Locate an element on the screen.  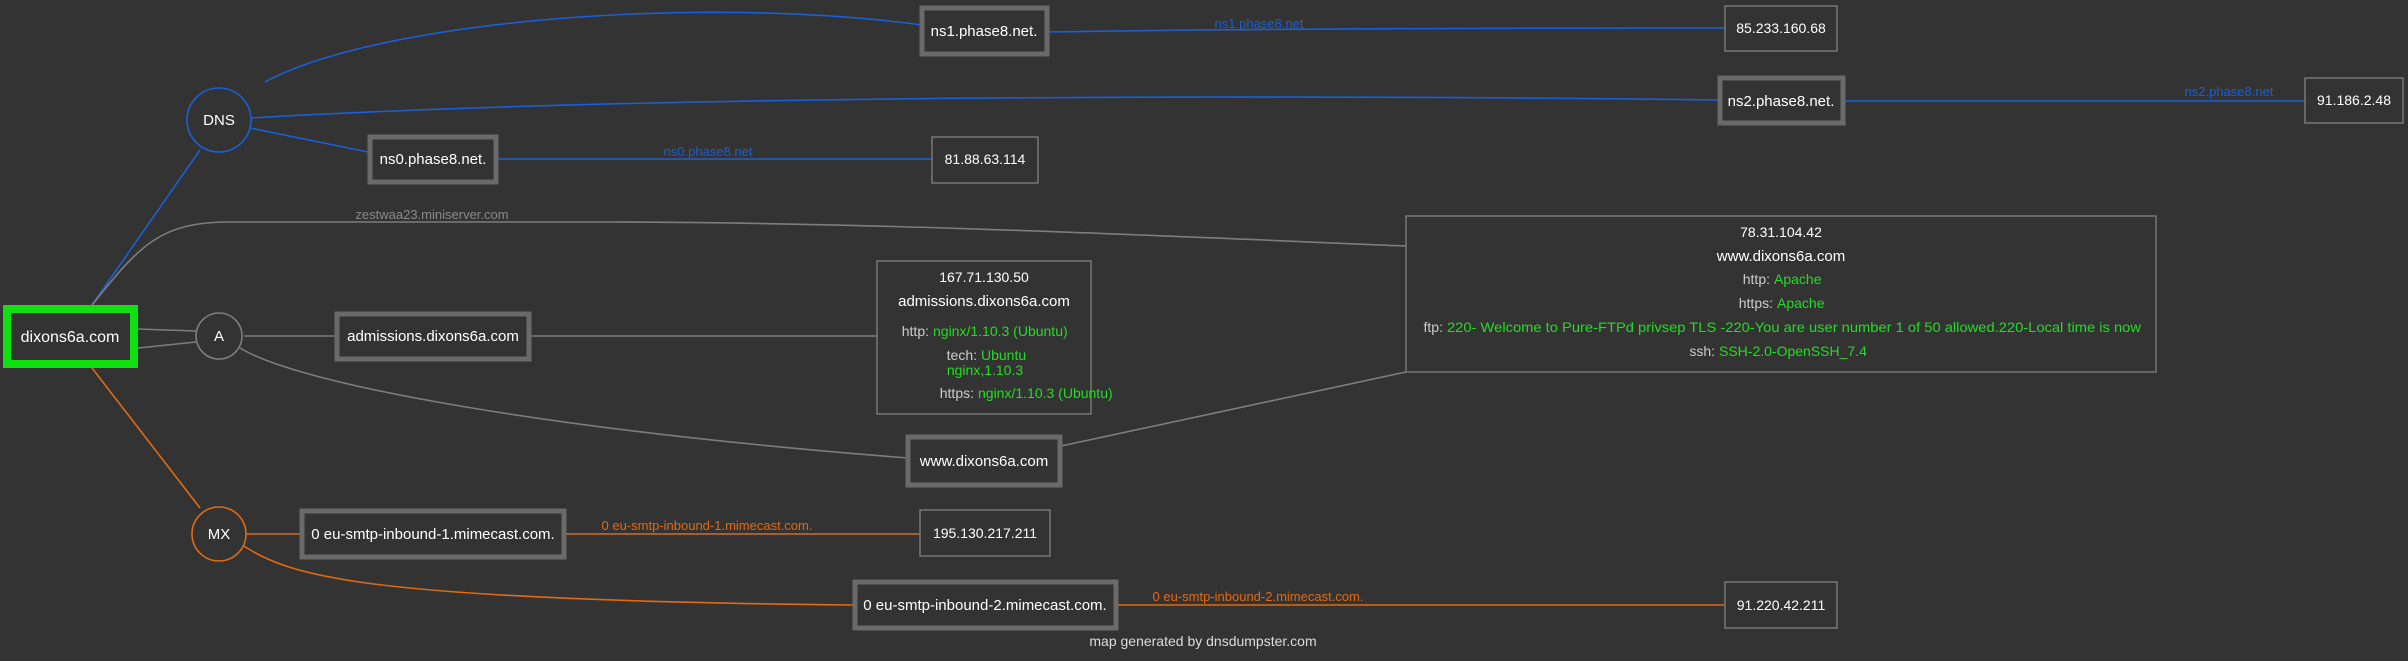
edge-ns1-ip is located at coordinates (1386, 30).